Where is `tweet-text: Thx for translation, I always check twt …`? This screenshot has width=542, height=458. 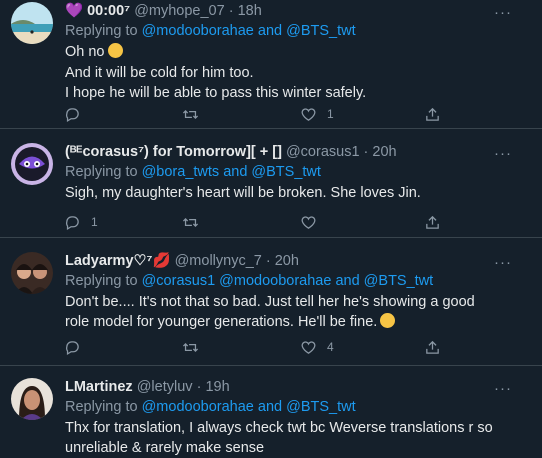 tweet-text: Thx for translation, I always check twt … is located at coordinates (279, 438).